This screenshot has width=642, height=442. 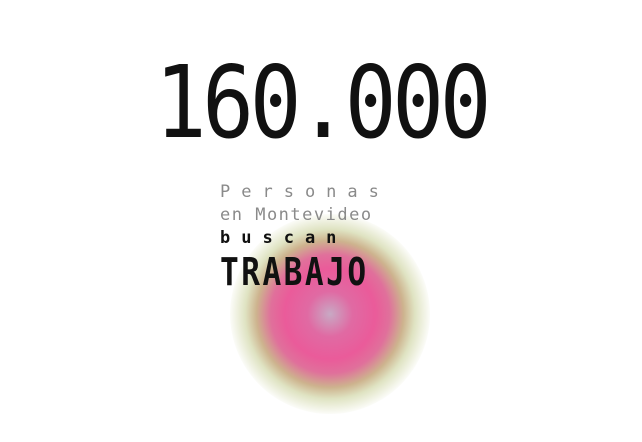 What do you see at coordinates (294, 272) in the screenshot?
I see `caption-line-trabajo: TRABAJO` at bounding box center [294, 272].